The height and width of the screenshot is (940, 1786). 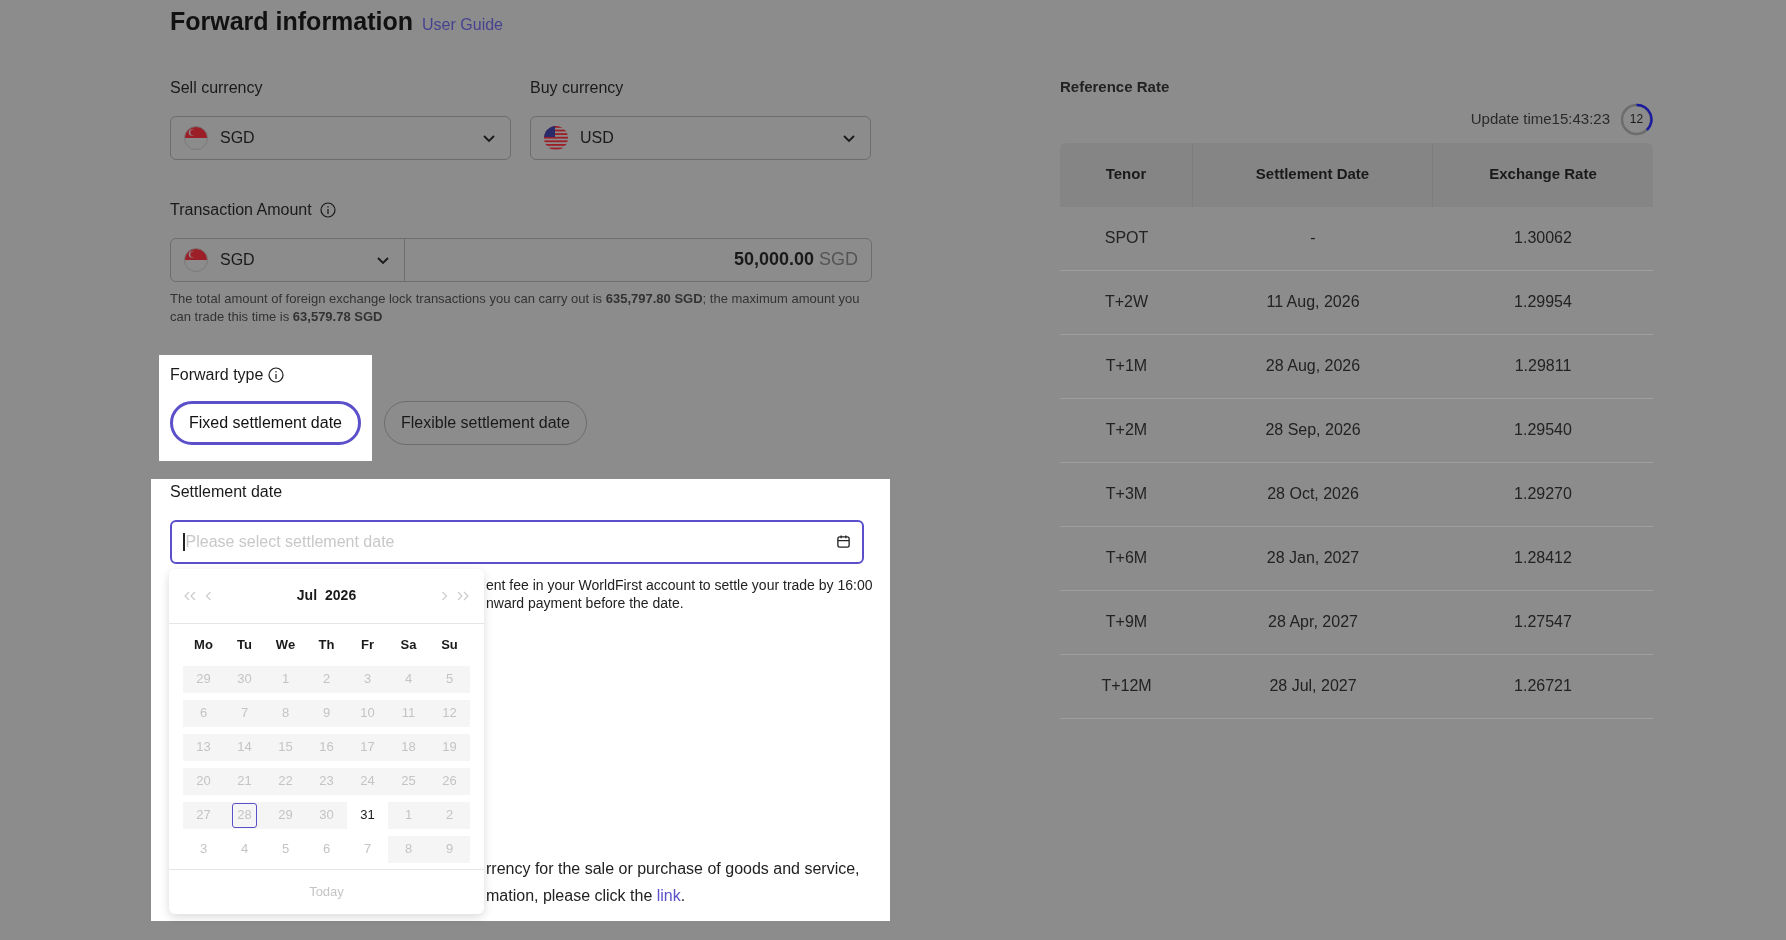 I want to click on table-cell-text: 28 Oct, 2026, so click(x=1313, y=494).